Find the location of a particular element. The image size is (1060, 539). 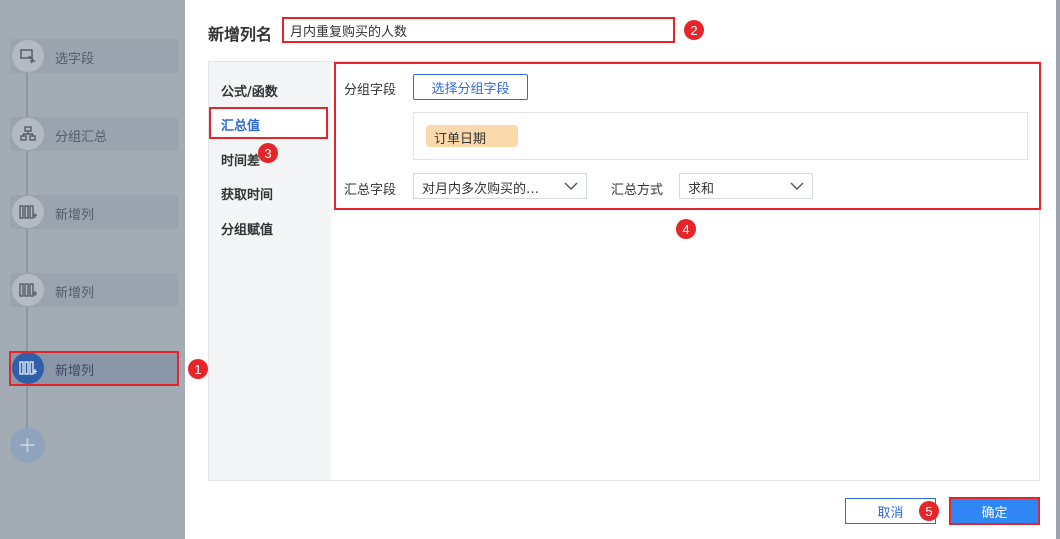

tab-time-diff: 时间差 is located at coordinates (240, 159).